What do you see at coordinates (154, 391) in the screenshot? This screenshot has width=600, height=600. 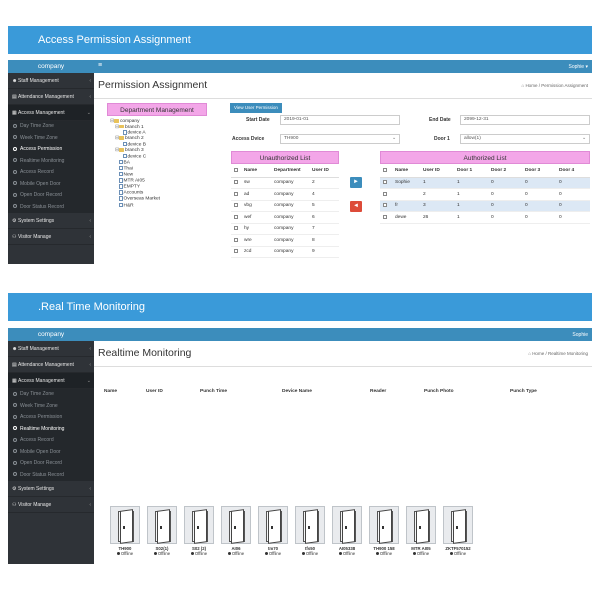 I see `column-header-user-id: User ID` at bounding box center [154, 391].